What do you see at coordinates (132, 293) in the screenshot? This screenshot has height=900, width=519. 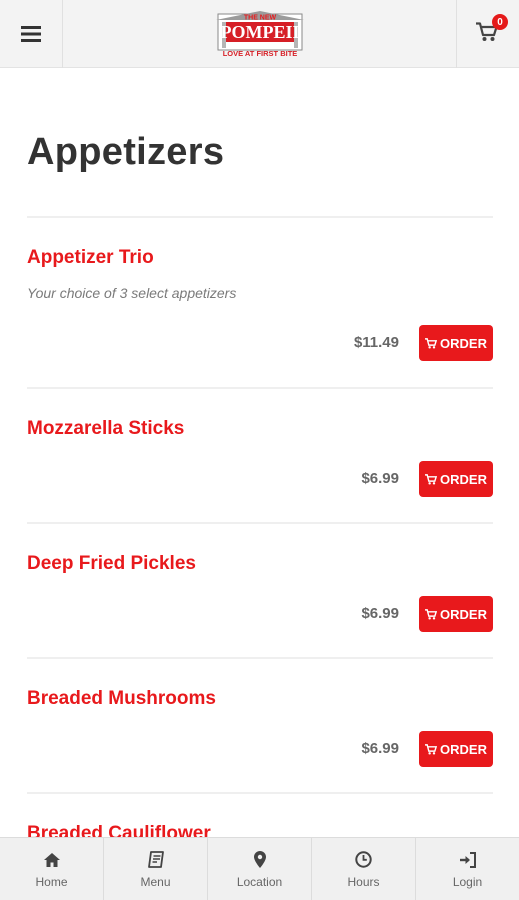 I see `item-description: Your choice of 3 select appetizers` at bounding box center [132, 293].